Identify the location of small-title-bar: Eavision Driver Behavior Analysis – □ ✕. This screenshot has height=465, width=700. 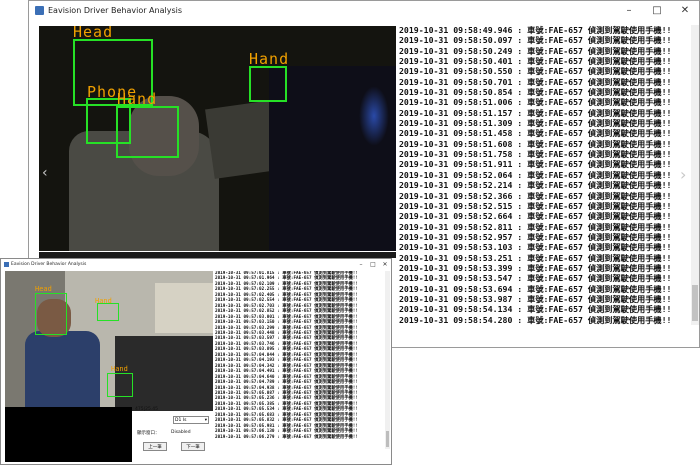
(196, 264).